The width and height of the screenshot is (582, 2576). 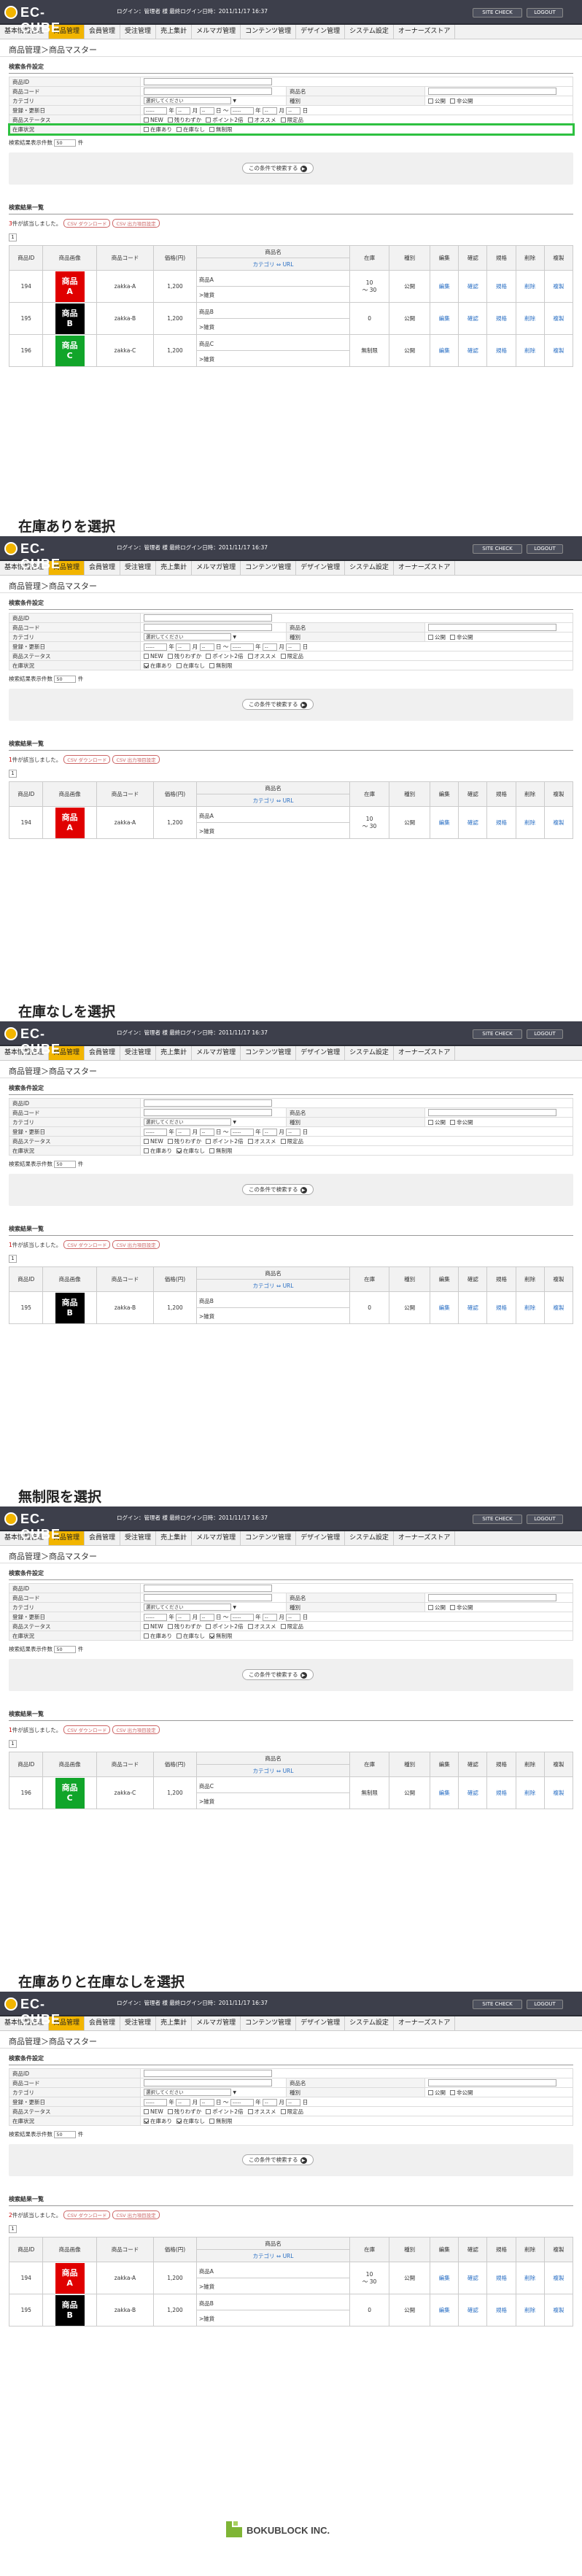 What do you see at coordinates (558, 2310) in the screenshot?
I see `copy-link: 複製` at bounding box center [558, 2310].